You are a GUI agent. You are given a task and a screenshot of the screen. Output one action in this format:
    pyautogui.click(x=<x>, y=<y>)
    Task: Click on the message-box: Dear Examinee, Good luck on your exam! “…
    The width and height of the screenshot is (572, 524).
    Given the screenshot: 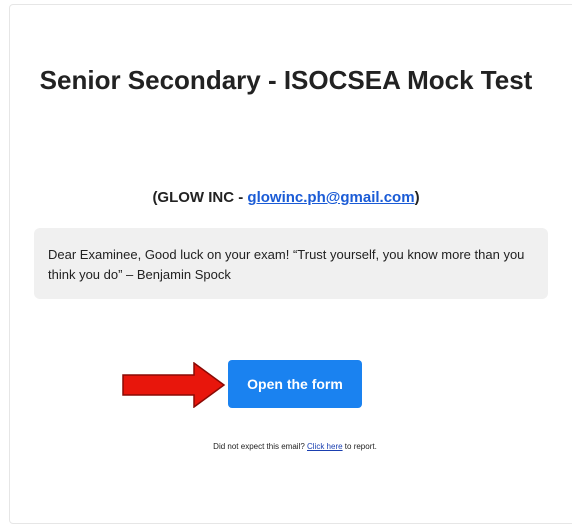 What is the action you would take?
    pyautogui.click(x=291, y=263)
    